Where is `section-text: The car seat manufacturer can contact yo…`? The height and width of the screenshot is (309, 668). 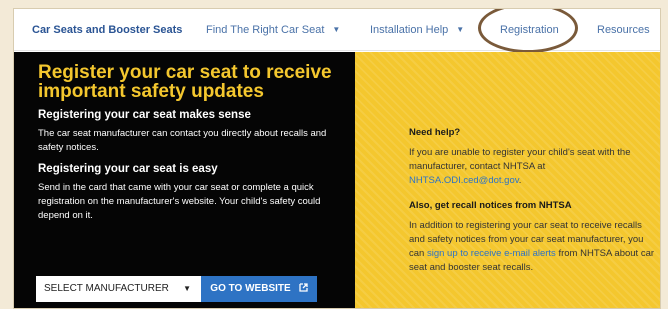 section-text: The car seat manufacturer can contact yo… is located at coordinates (182, 140).